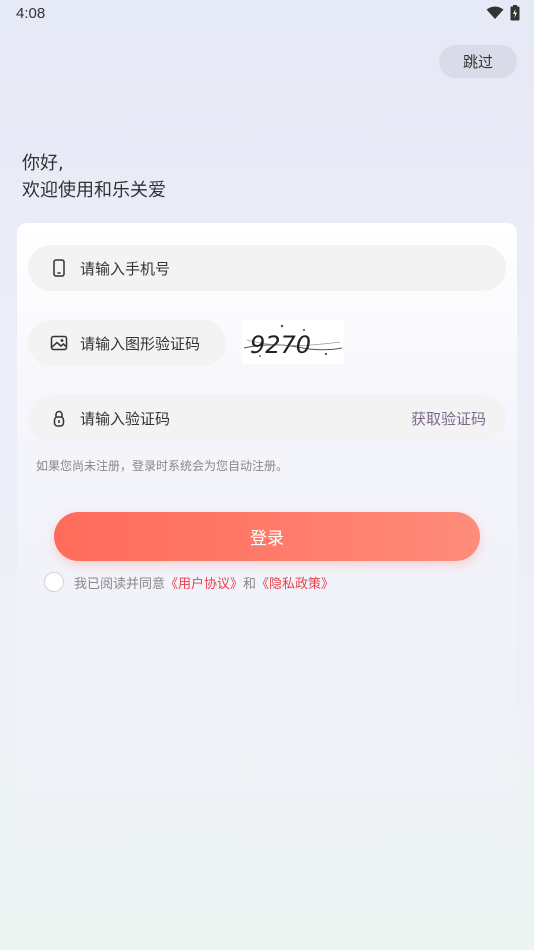  I want to click on agree-checkbox, so click(54, 582).